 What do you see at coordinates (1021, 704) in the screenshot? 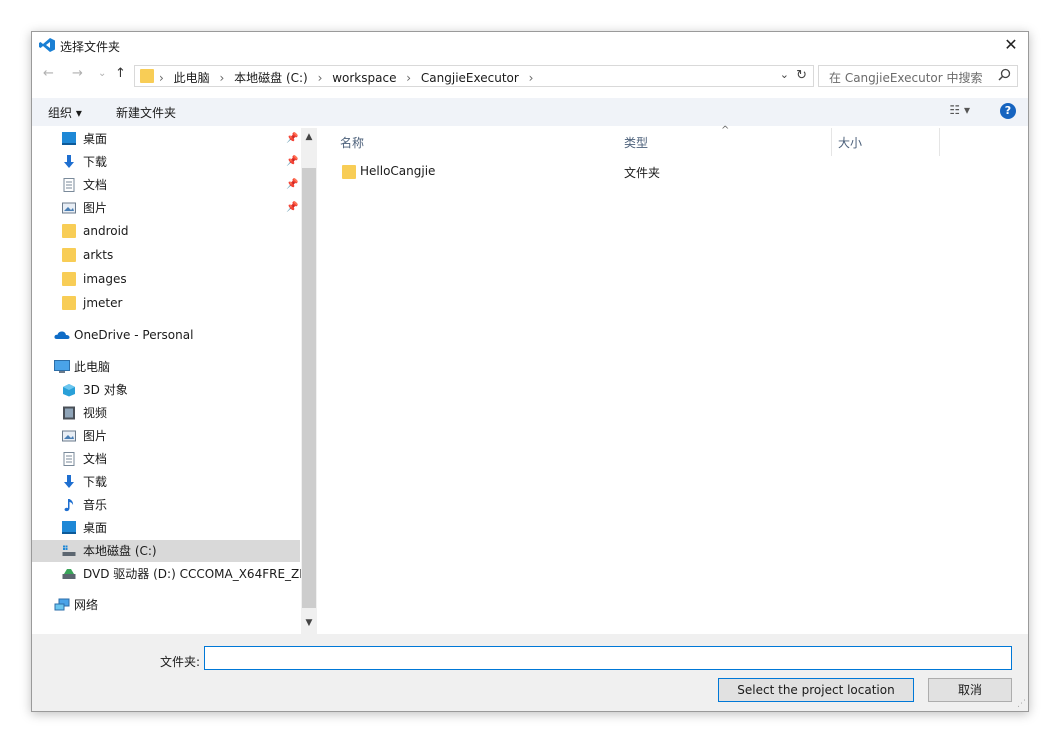
I see `resize-grip-icon: ⋰` at bounding box center [1021, 704].